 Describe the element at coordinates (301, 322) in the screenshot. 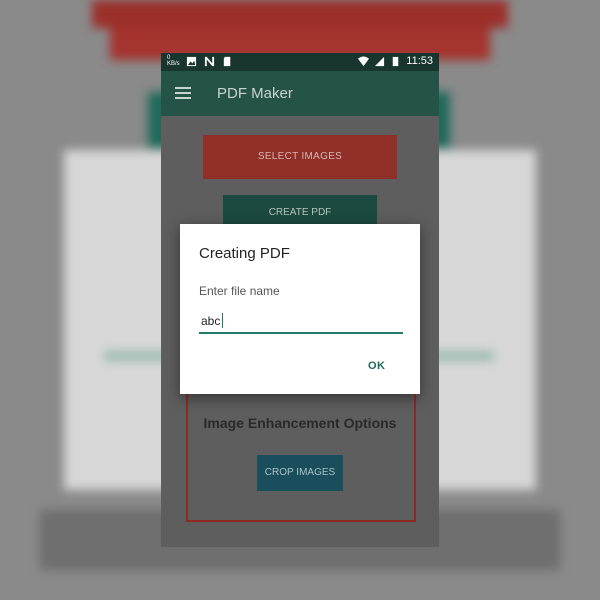

I see `file-name-input` at that location.